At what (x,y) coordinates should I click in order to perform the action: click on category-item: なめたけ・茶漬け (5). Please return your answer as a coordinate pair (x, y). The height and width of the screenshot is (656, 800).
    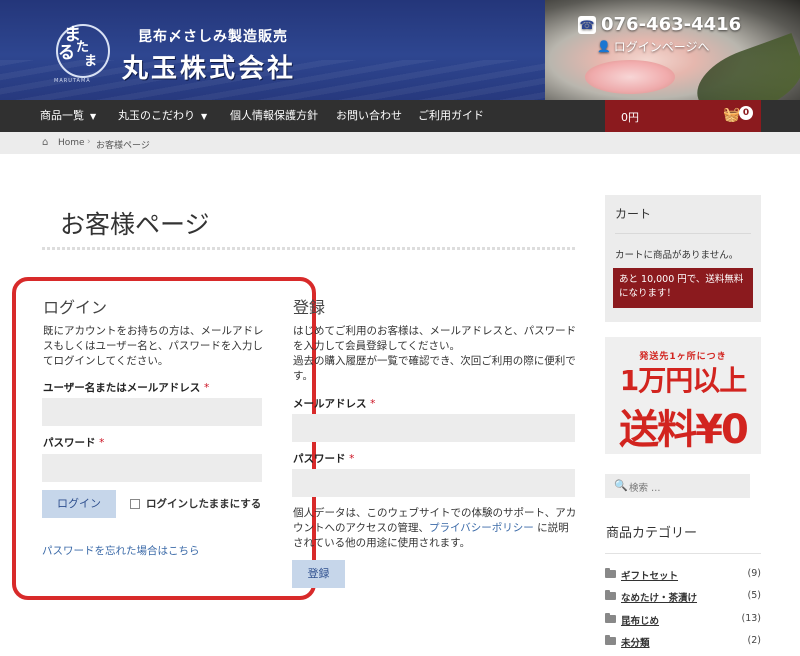
    Looking at the image, I should click on (684, 597).